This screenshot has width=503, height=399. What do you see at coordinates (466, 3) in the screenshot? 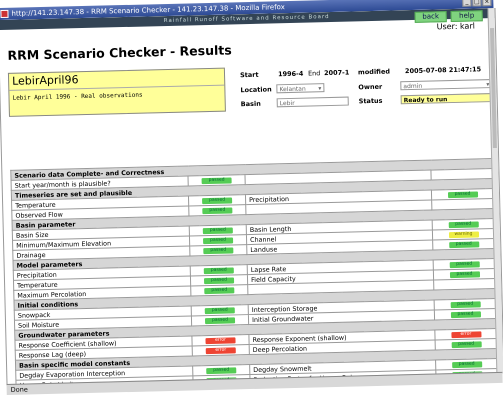
I see `minimize-icon: _` at bounding box center [466, 3].